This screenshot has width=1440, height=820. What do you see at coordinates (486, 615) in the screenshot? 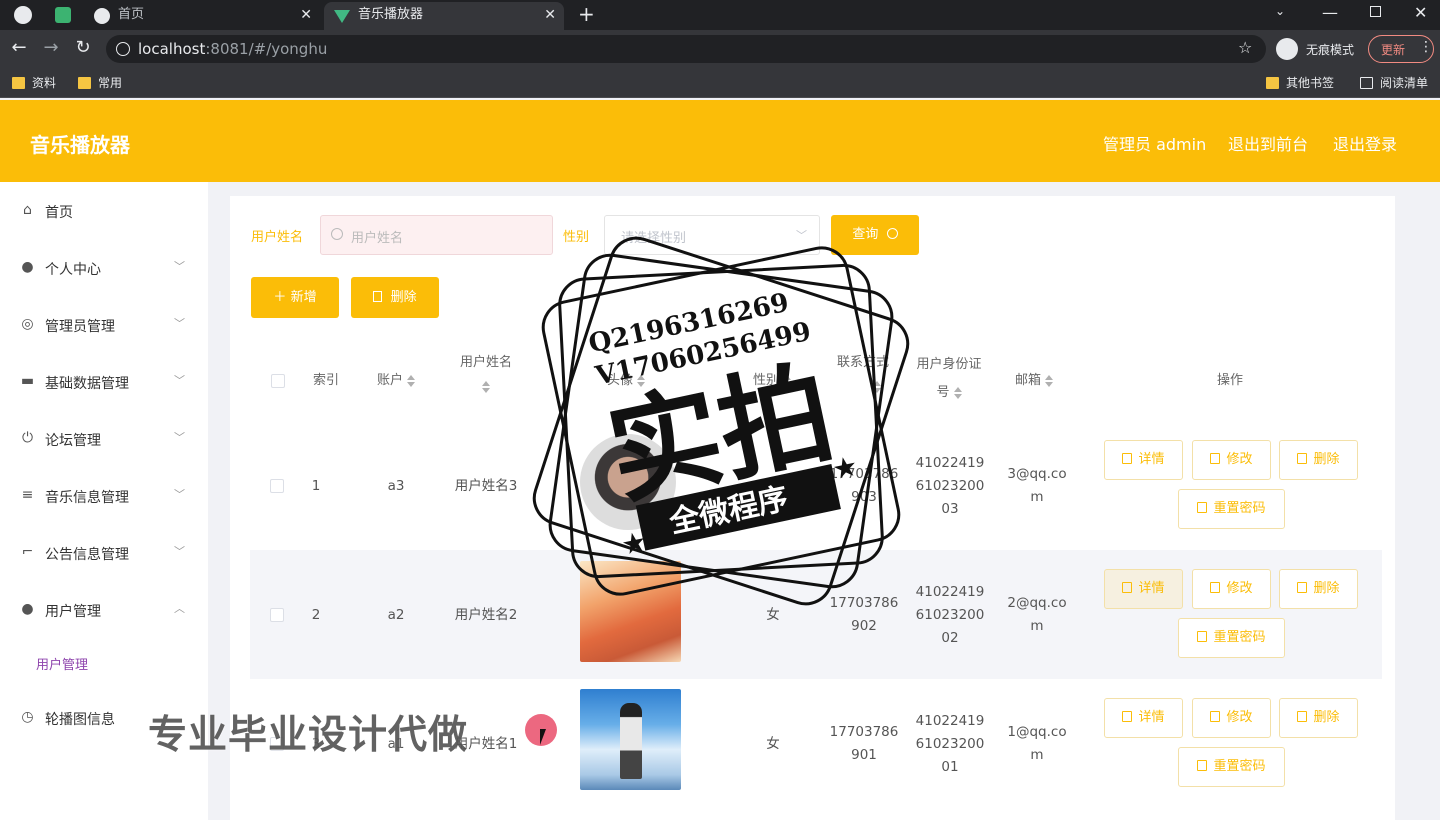
I see `cell-username: 用户姓名2` at bounding box center [486, 615].